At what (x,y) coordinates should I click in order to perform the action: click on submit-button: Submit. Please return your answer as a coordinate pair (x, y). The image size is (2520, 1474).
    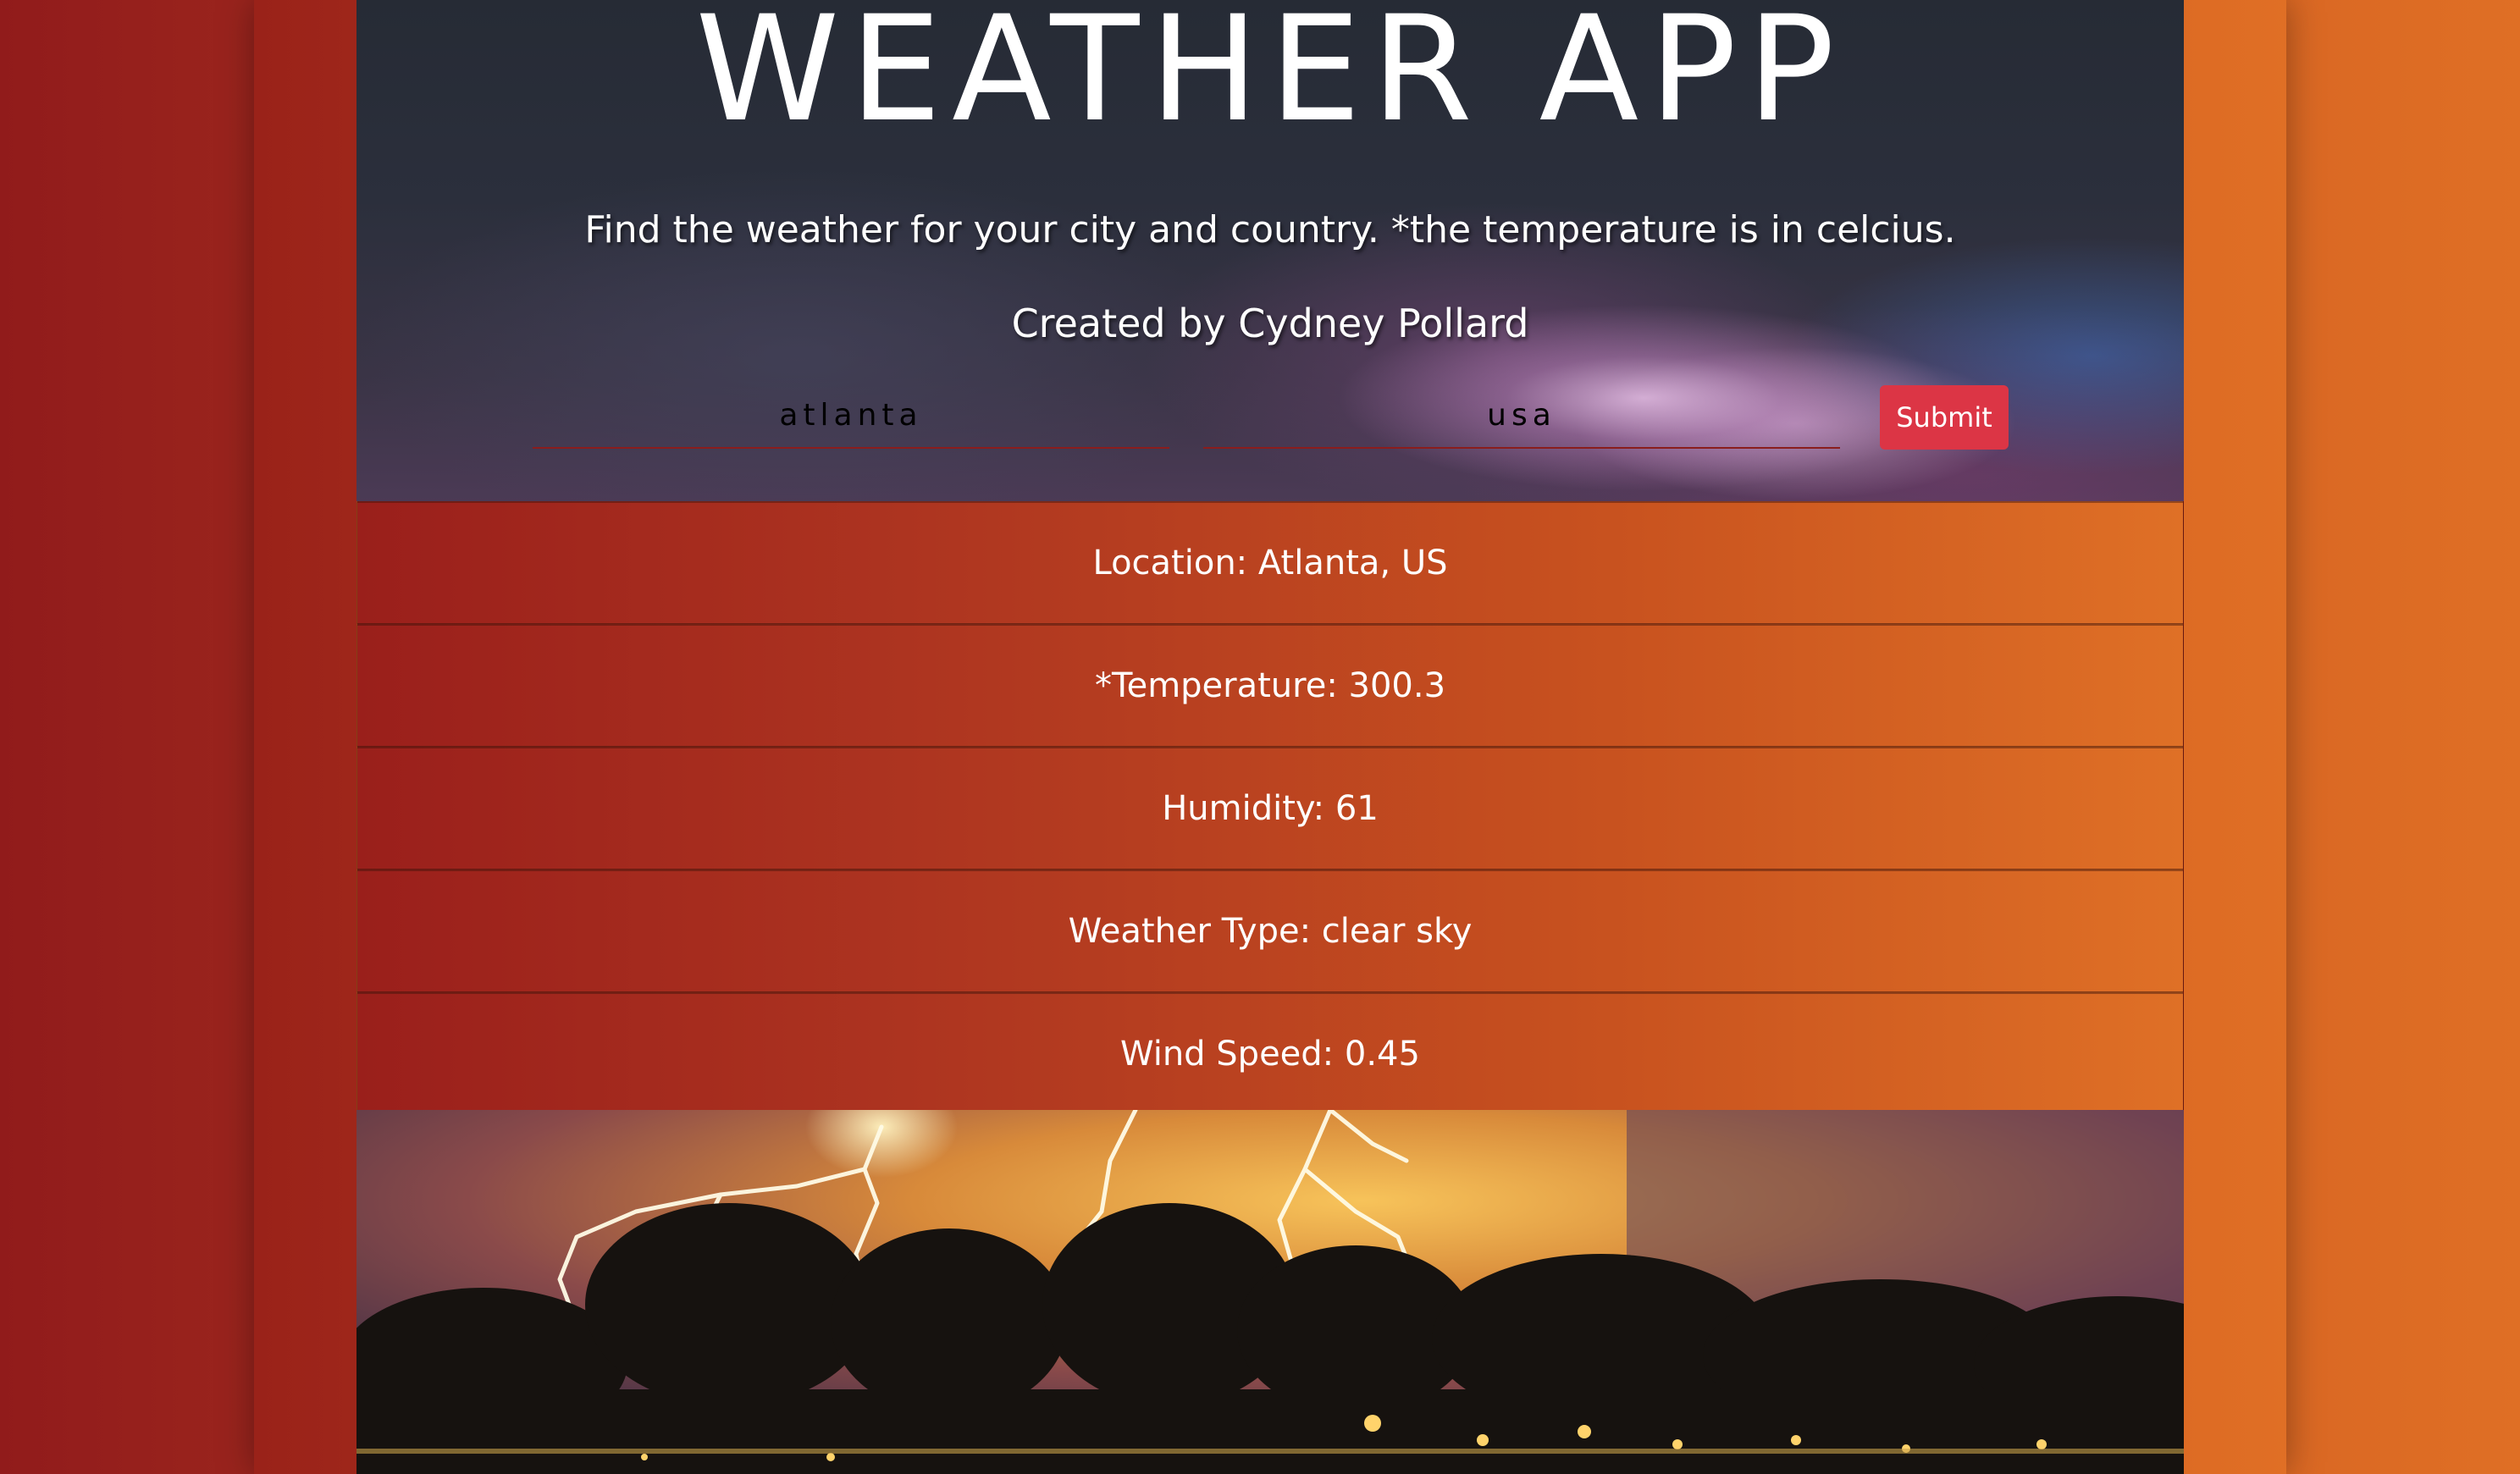
    Looking at the image, I should click on (1945, 417).